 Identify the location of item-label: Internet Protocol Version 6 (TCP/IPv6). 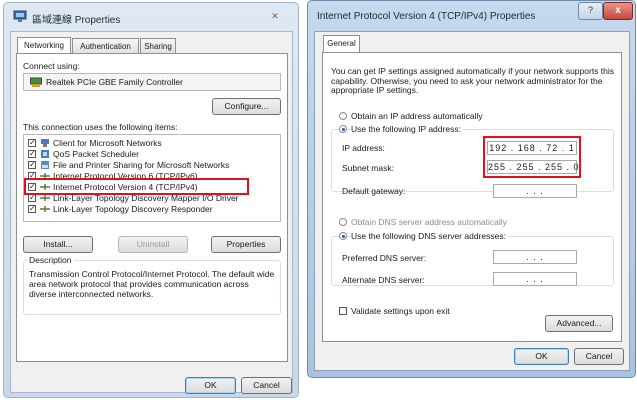
(125, 176).